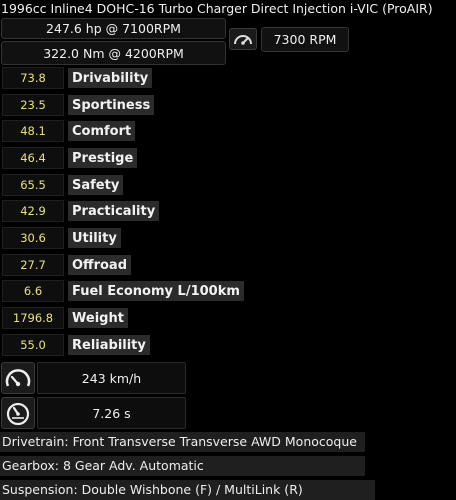 The image size is (456, 500). What do you see at coordinates (100, 265) in the screenshot?
I see `stat-label: Offroad` at bounding box center [100, 265].